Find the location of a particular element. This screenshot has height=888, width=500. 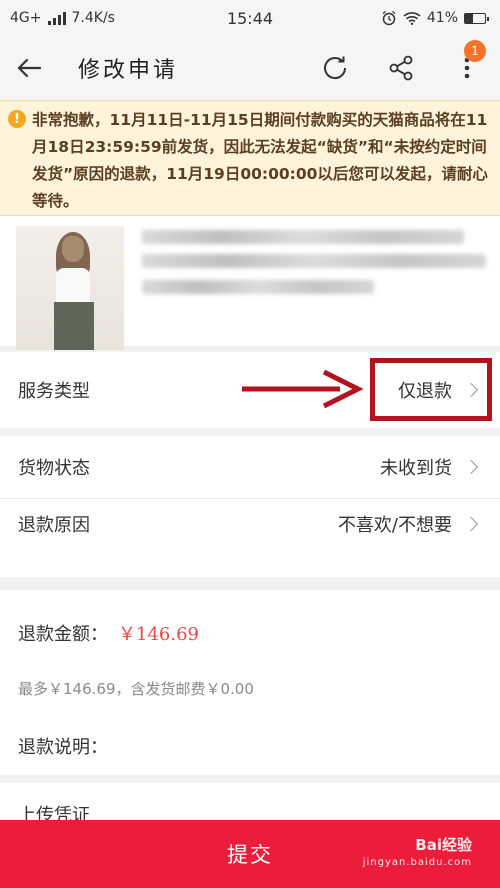

refresh-button is located at coordinates (335, 68).